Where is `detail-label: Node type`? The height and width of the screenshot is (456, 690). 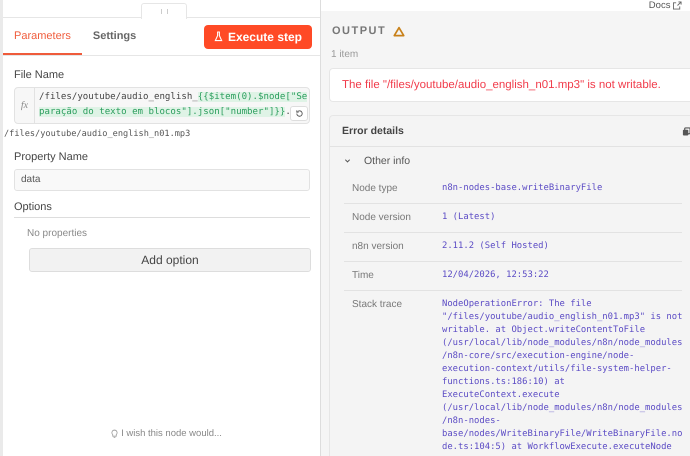
detail-label: Node type is located at coordinates (375, 188).